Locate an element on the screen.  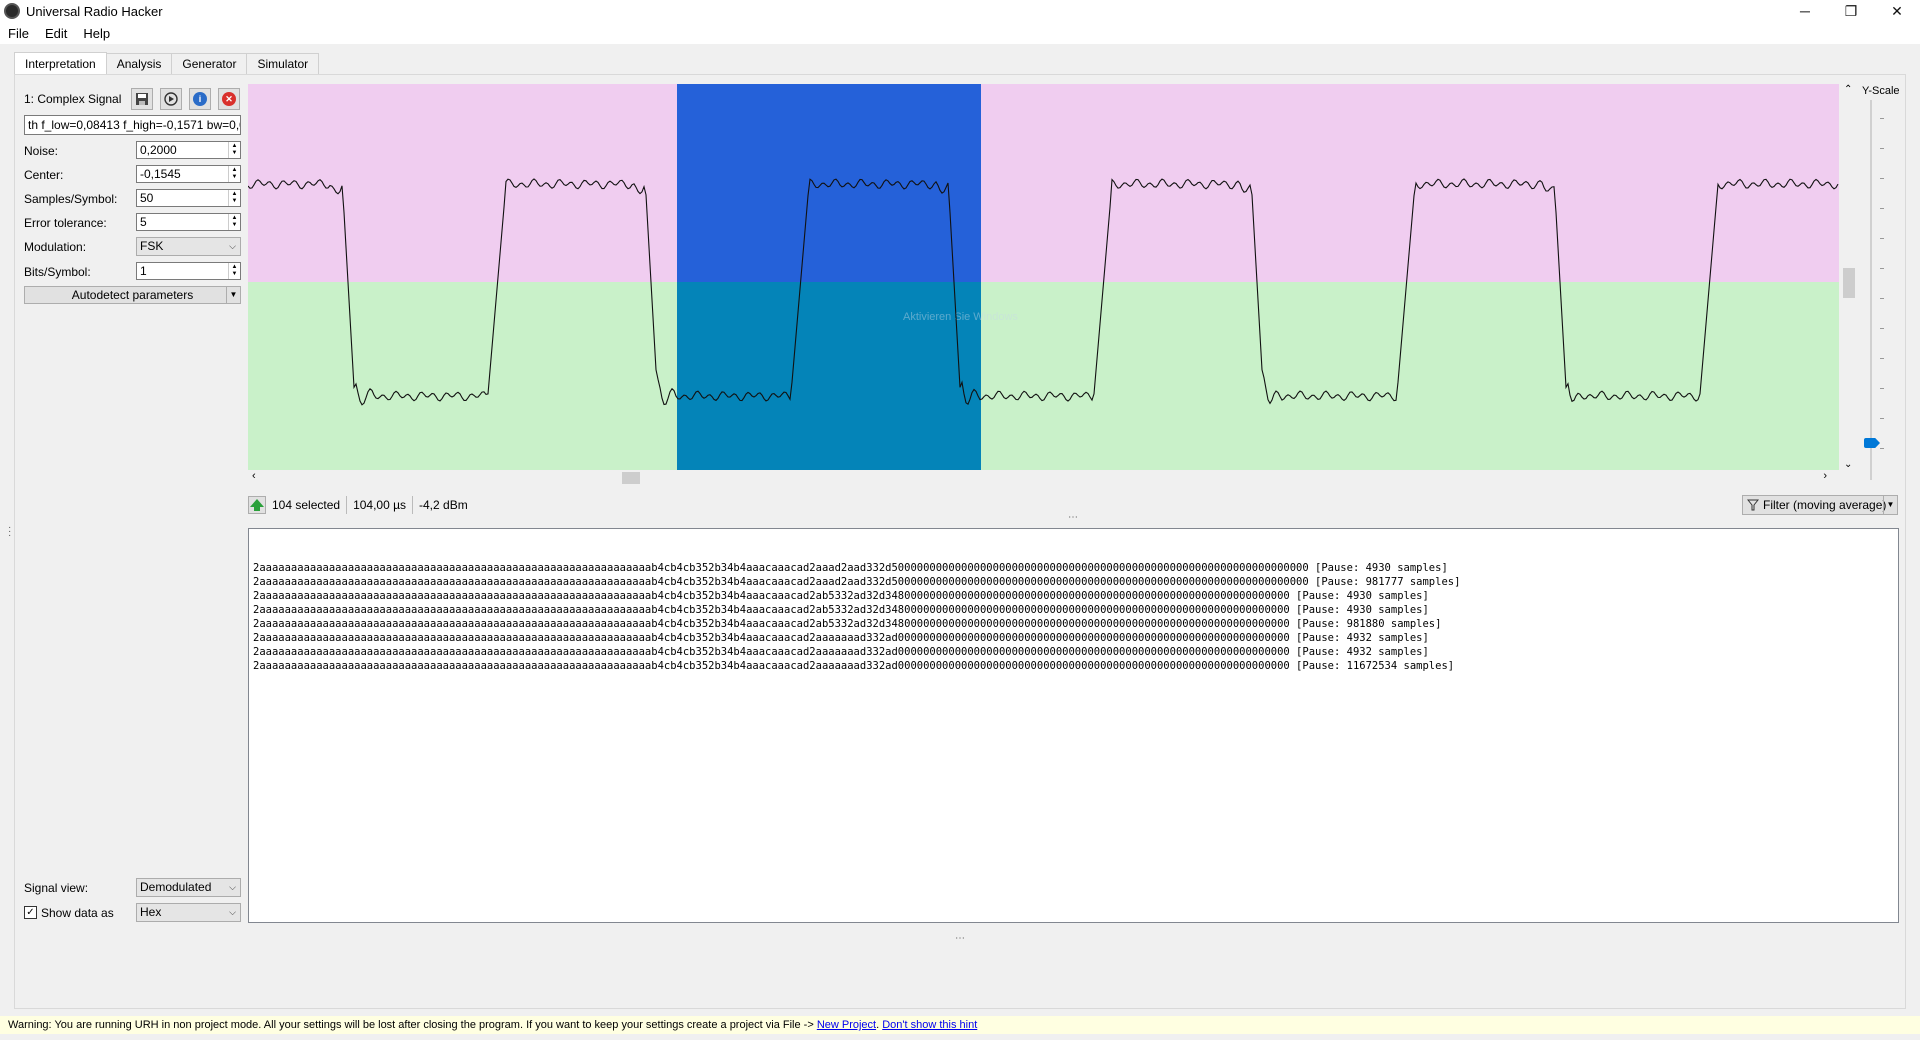
y-scale-slider-track is located at coordinates (1871, 290).